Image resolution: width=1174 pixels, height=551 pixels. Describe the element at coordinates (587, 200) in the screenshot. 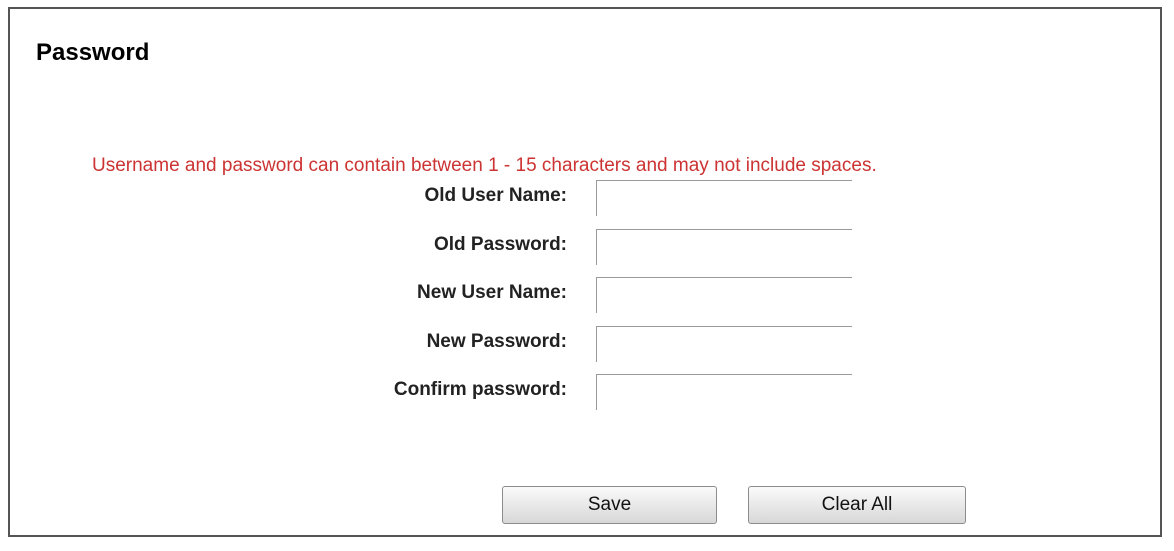

I see `old-username-row: Old User Name:` at that location.